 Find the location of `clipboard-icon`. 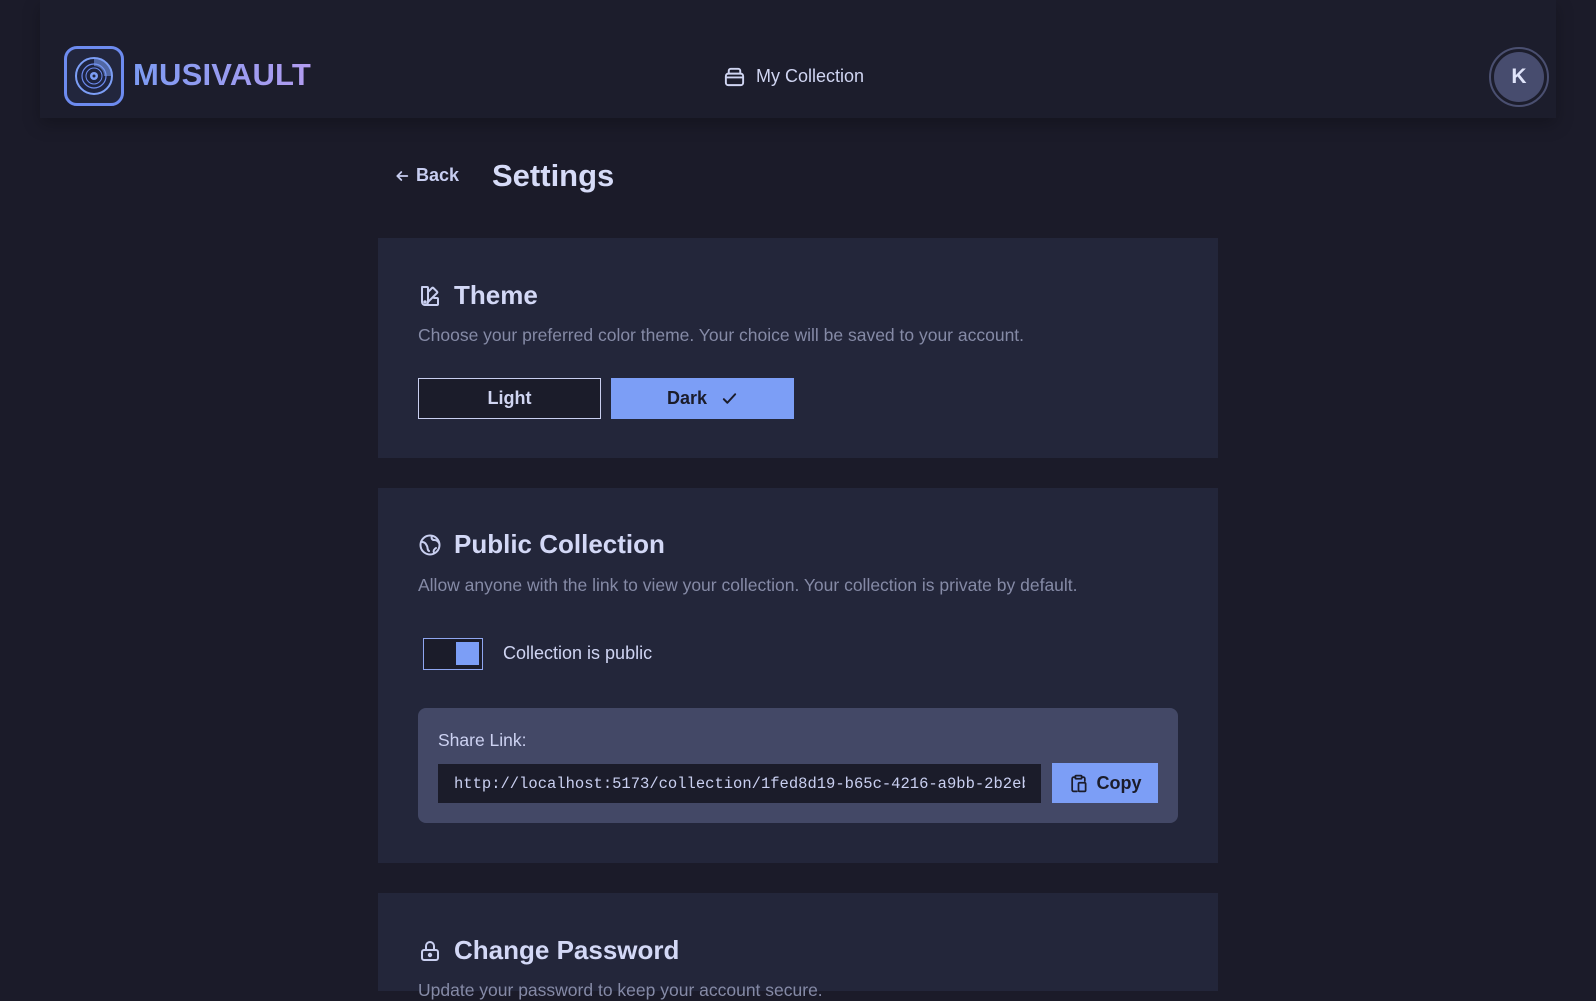

clipboard-icon is located at coordinates (1078, 783).